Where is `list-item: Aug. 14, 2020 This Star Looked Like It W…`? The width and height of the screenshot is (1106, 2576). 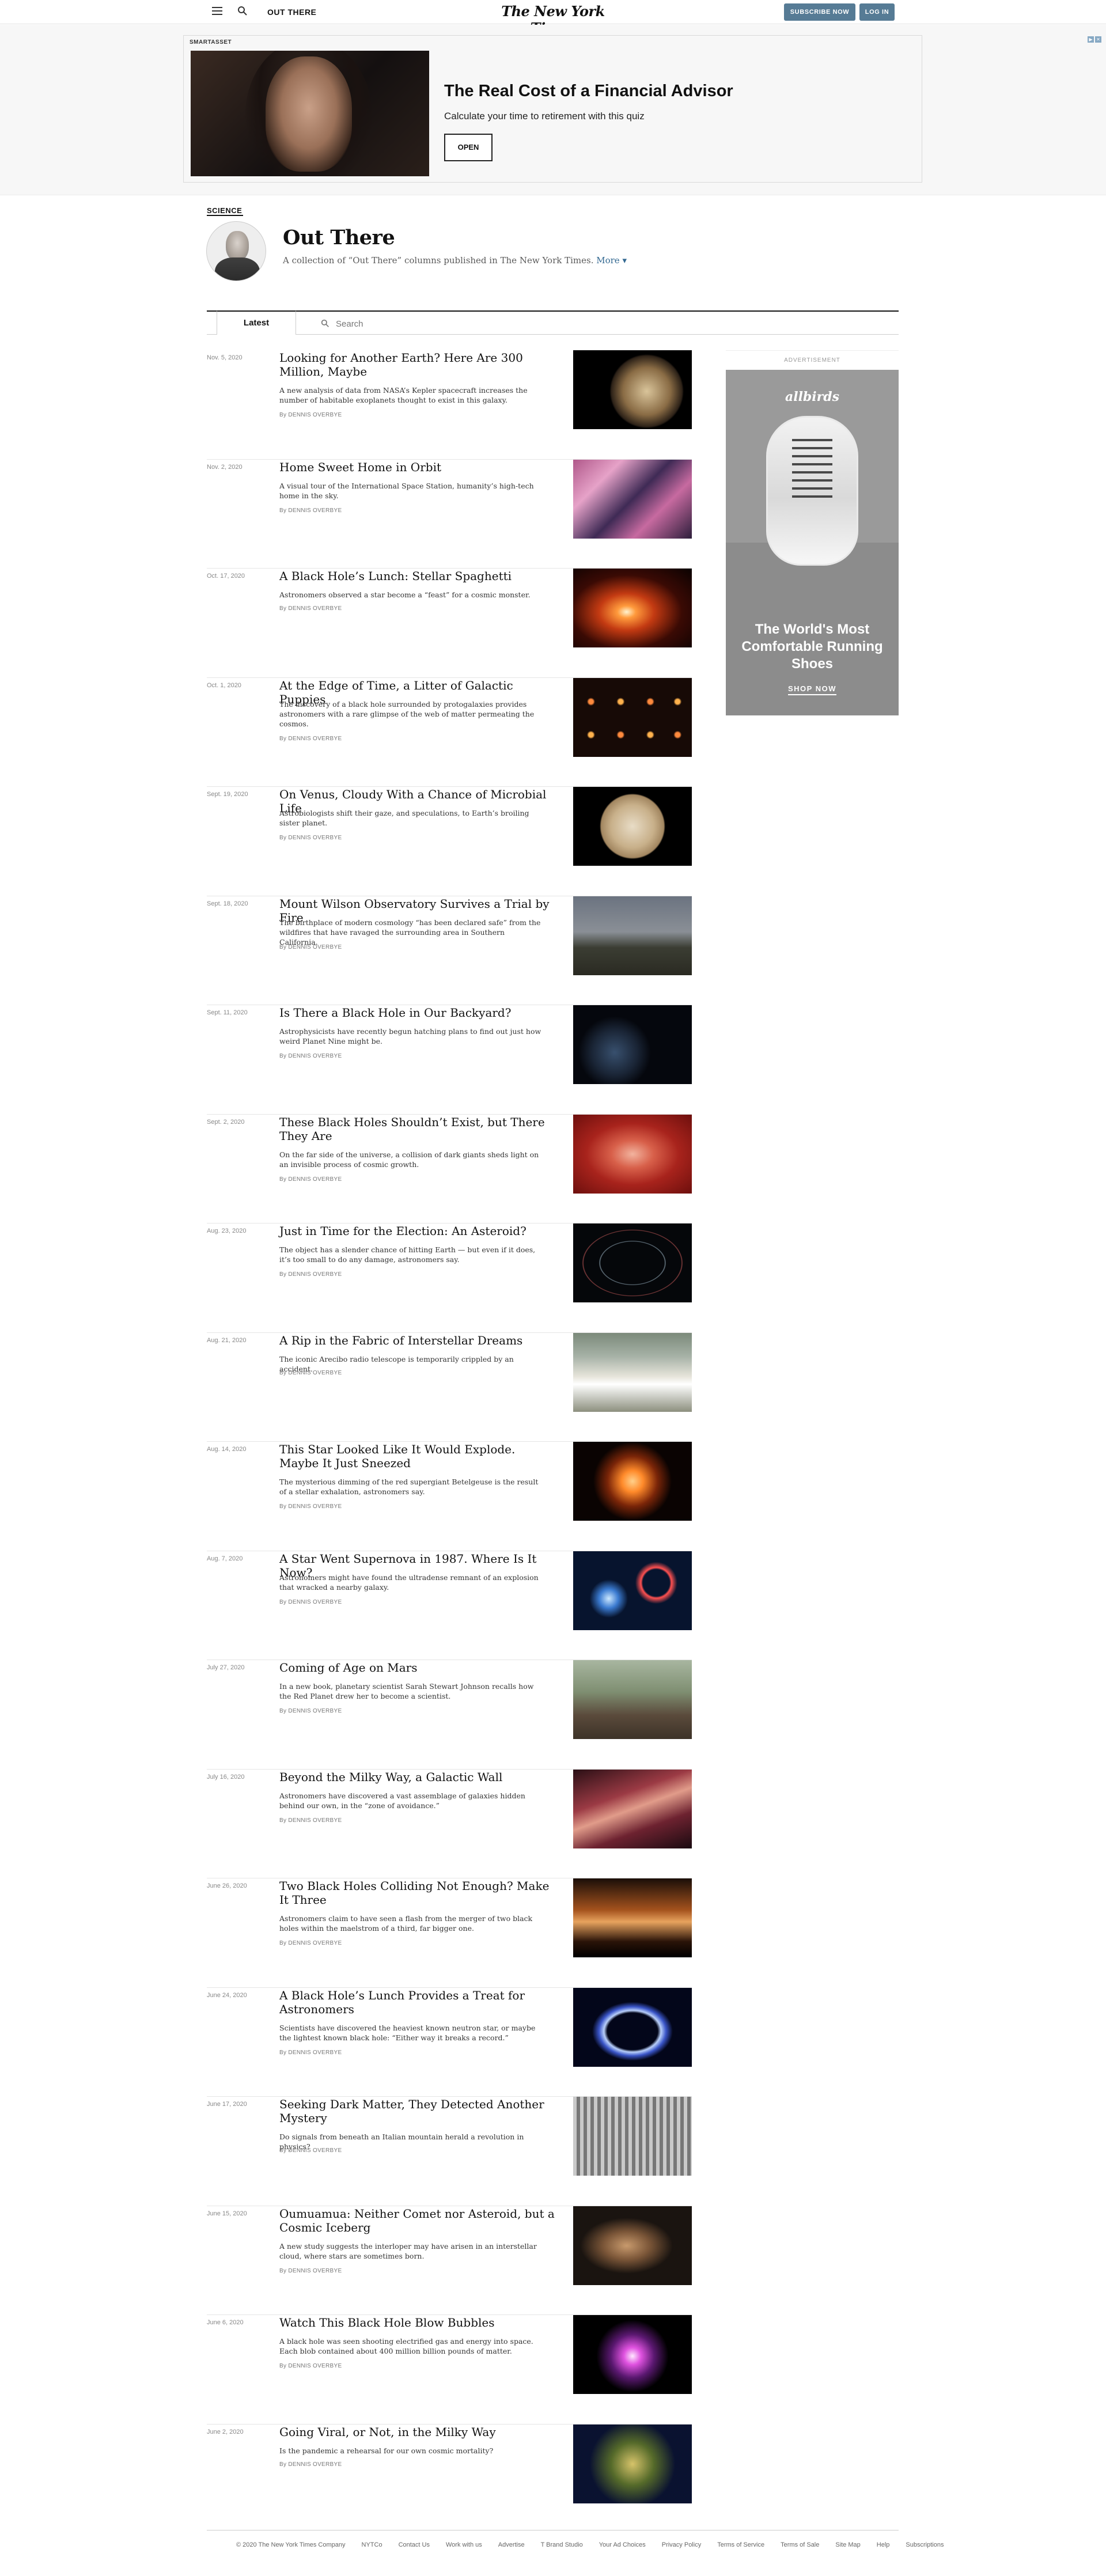 list-item: Aug. 14, 2020 This Star Looked Like It W… is located at coordinates (449, 1496).